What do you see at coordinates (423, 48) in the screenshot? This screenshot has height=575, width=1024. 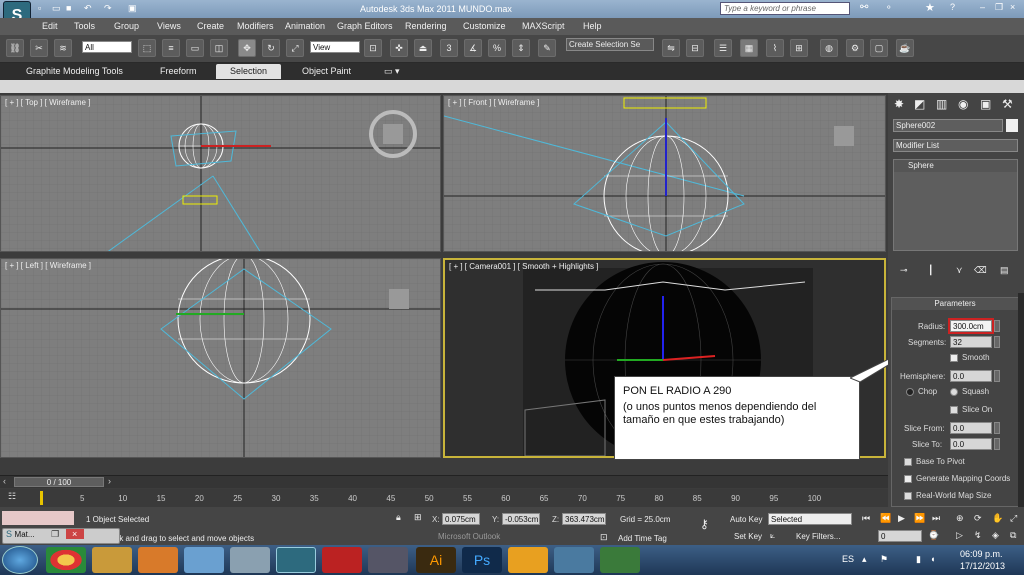 I see `keyboard-shortcut-icon: ⏏` at bounding box center [423, 48].